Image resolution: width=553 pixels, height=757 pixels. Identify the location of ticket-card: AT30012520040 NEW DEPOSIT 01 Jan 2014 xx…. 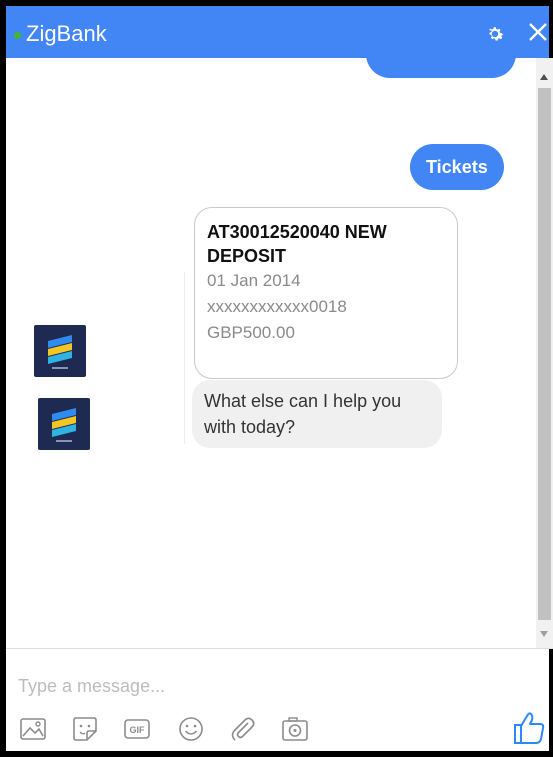
(326, 293).